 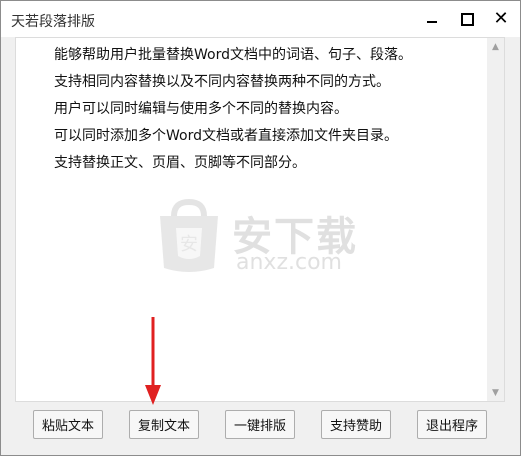 What do you see at coordinates (274, 238) in the screenshot?
I see `watermark: 安 安下载 anxz.com` at bounding box center [274, 238].